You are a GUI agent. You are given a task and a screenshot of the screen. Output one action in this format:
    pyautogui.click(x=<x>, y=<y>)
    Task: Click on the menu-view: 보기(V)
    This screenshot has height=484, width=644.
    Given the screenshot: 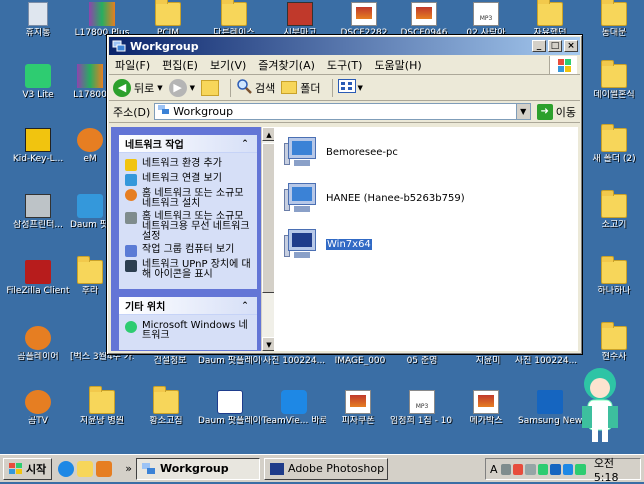 What is the action you would take?
    pyautogui.click(x=228, y=65)
    